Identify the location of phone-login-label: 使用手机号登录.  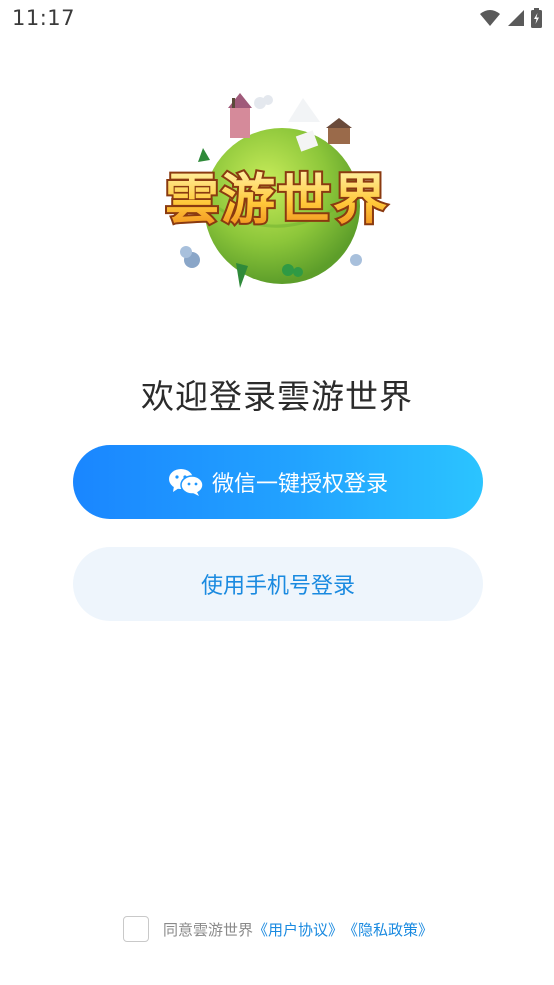
(277, 586).